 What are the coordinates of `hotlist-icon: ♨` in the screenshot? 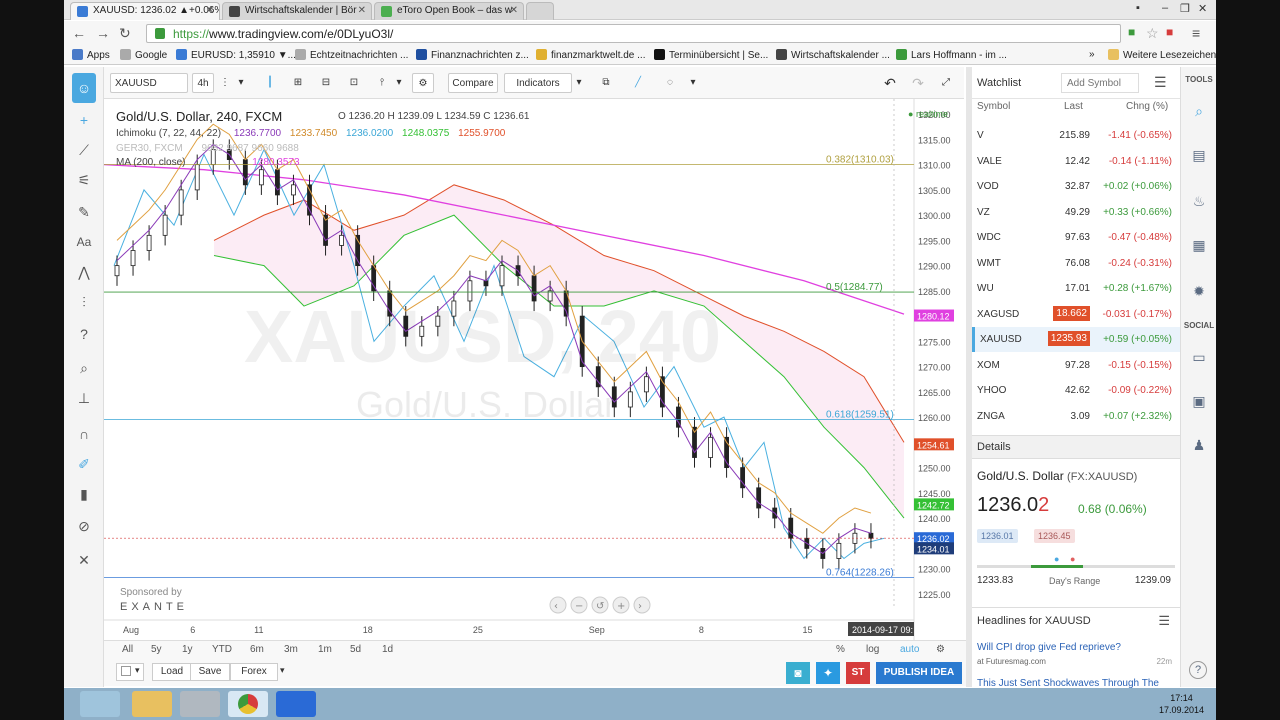 It's located at (1199, 201).